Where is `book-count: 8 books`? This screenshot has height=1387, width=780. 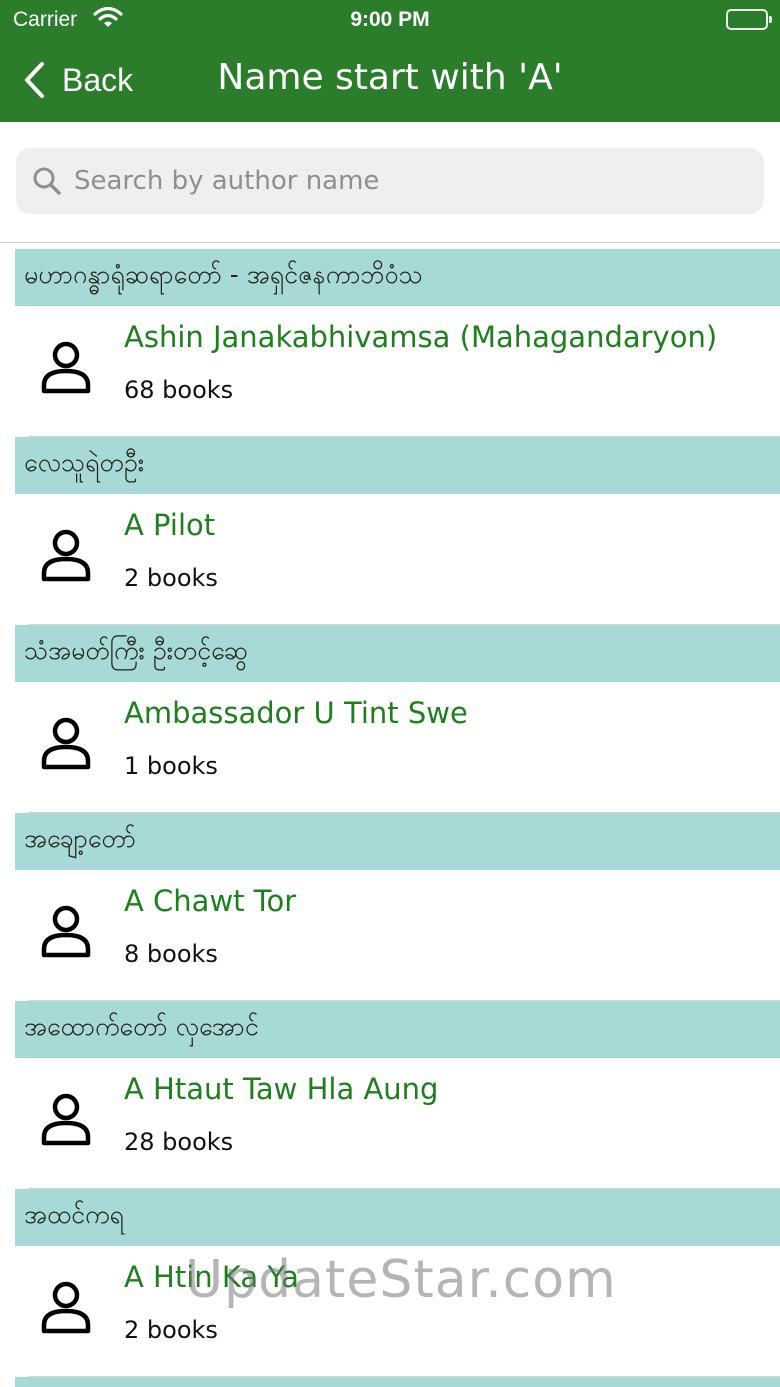 book-count: 8 books is located at coordinates (171, 954).